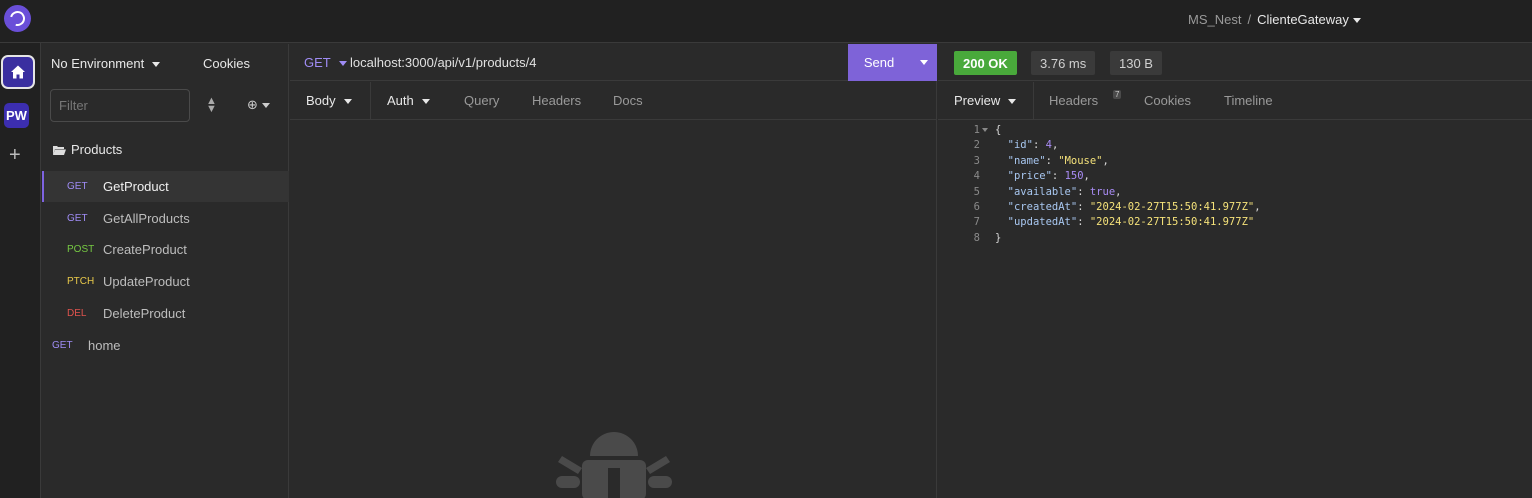  I want to click on json-key: "price", so click(1029, 176).